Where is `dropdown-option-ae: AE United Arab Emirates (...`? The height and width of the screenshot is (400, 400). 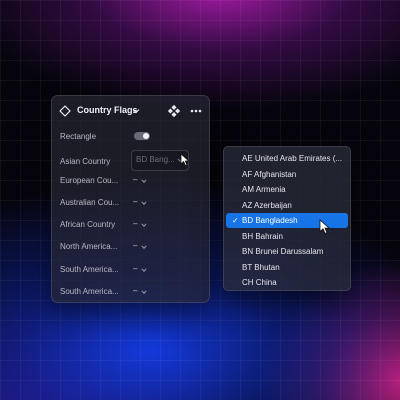
dropdown-option-ae: AE United Arab Emirates (... is located at coordinates (287, 158).